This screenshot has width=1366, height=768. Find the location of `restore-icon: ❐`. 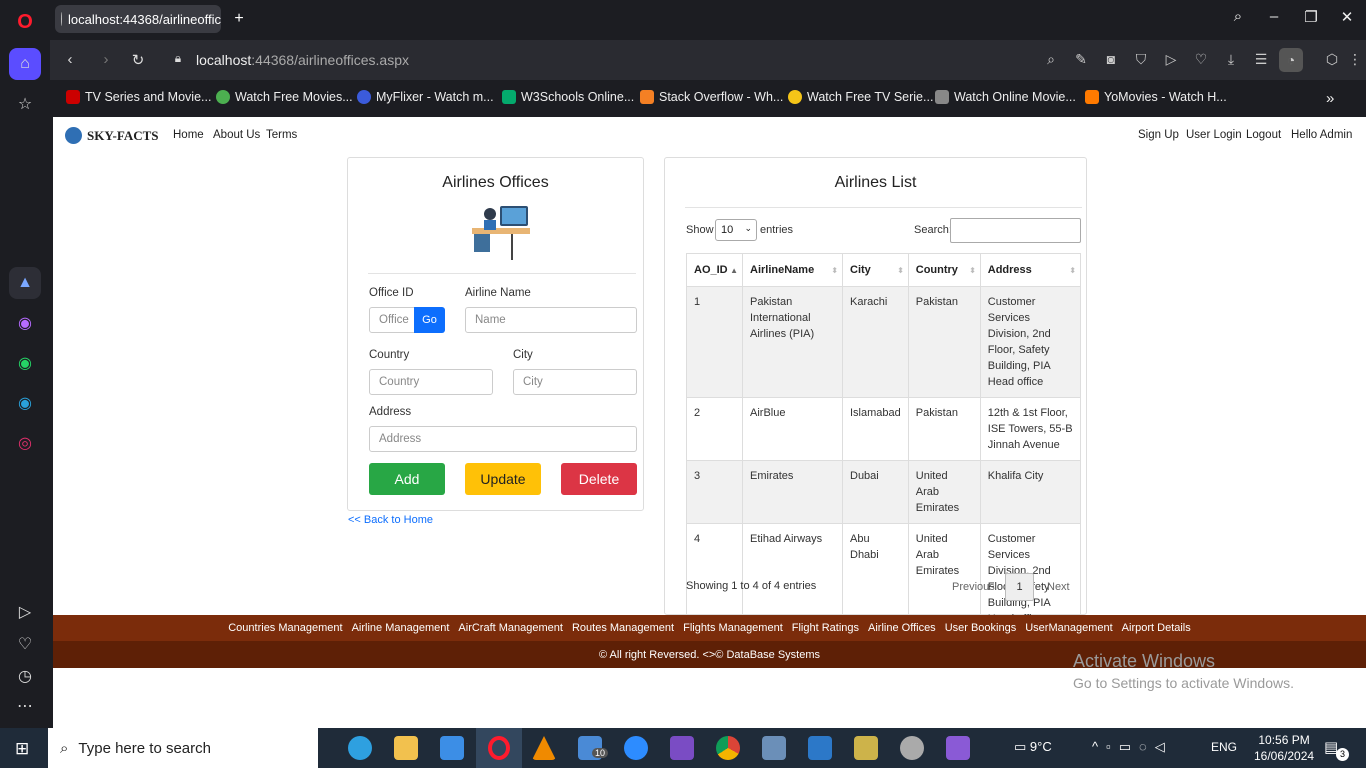

restore-icon: ❐ is located at coordinates (1311, 17).